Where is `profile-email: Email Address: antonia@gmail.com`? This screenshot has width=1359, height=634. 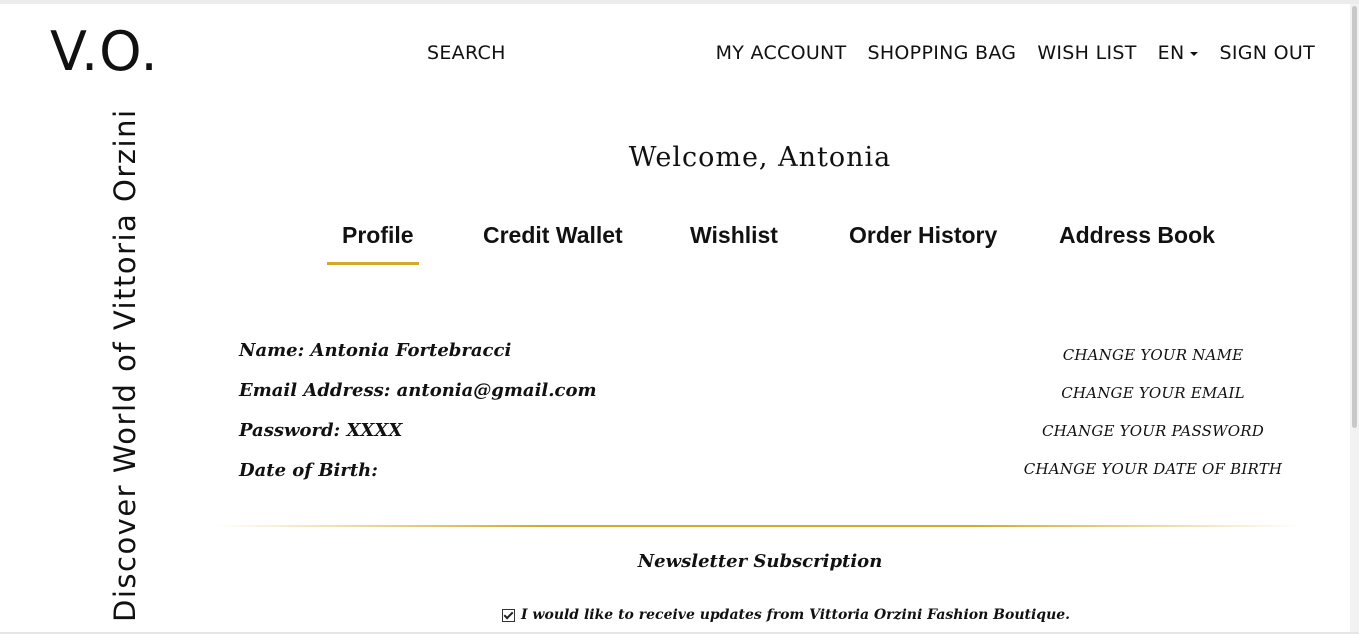 profile-email: Email Address: antonia@gmail.com is located at coordinates (418, 390).